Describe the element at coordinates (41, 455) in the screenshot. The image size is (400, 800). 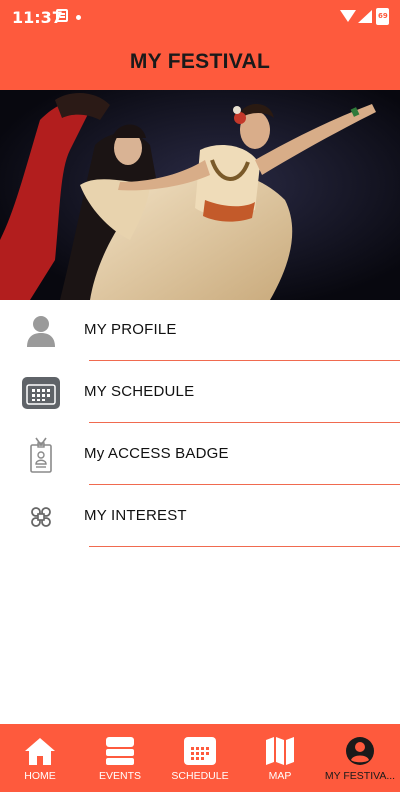
I see `badge-icon` at that location.